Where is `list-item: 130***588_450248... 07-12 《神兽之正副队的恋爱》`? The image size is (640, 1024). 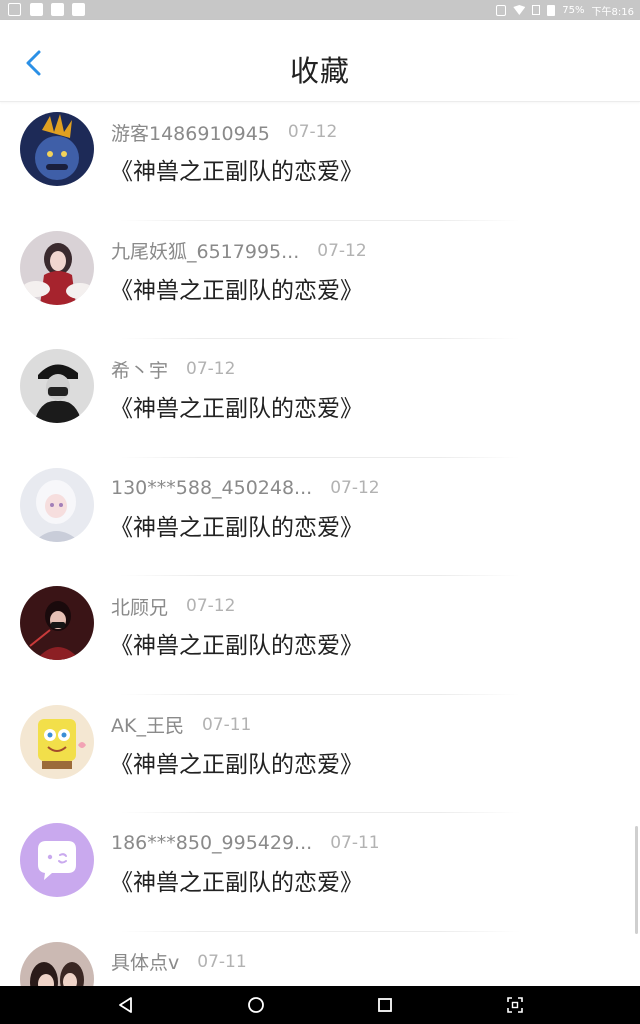
list-item: 130***588_450248... 07-12 《神兽之正副队的恋爱》 is located at coordinates (320, 517).